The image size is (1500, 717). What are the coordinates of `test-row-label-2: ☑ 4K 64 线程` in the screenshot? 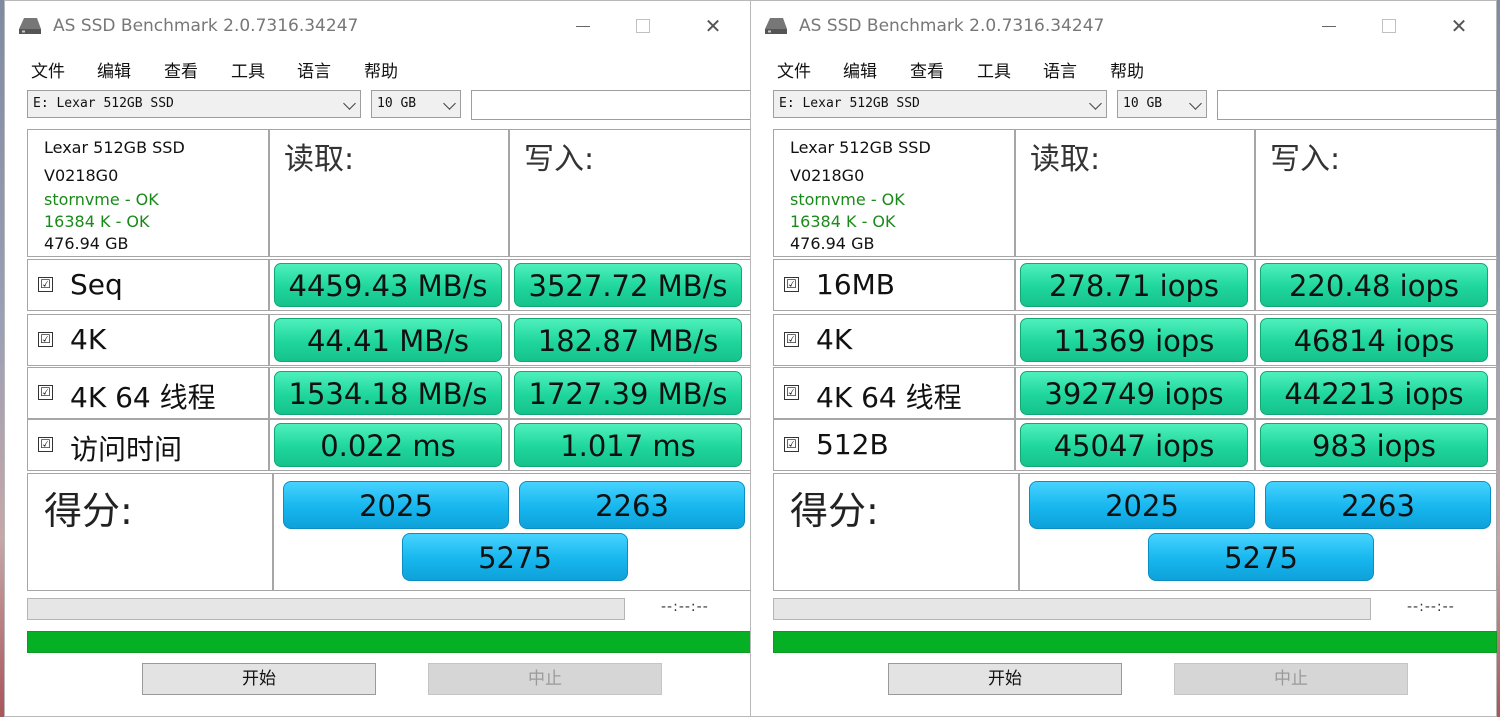 It's located at (894, 393).